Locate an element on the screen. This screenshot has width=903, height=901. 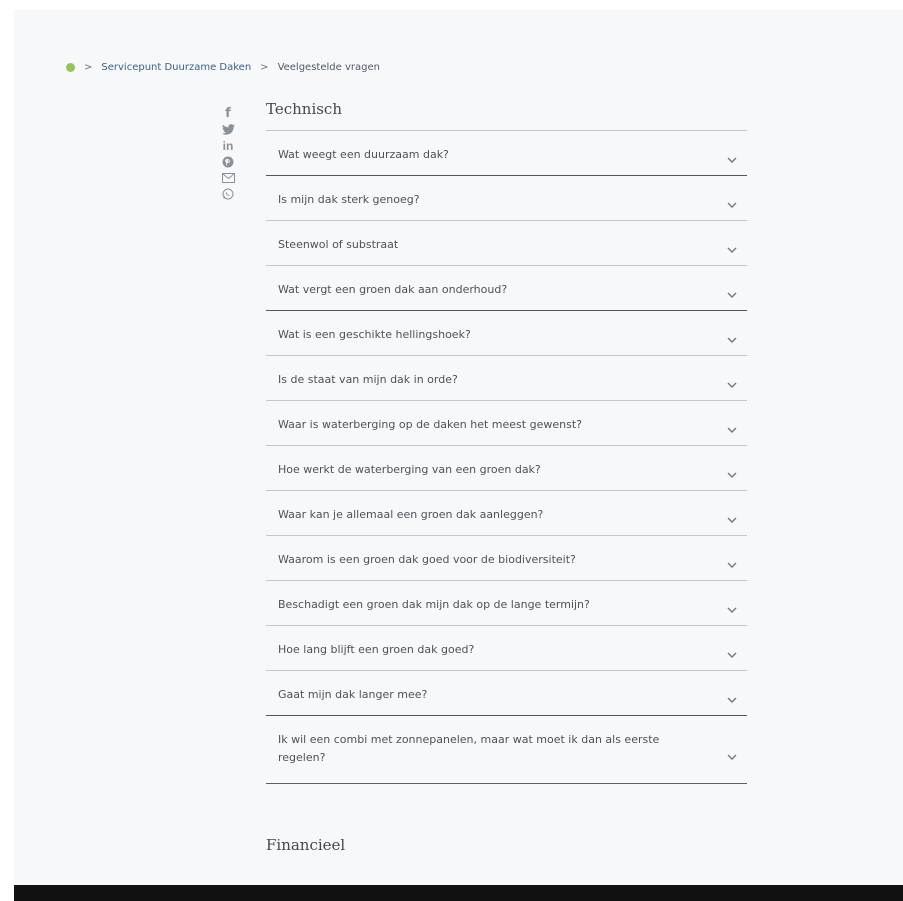
share-bar: f in is located at coordinates (228, 154).